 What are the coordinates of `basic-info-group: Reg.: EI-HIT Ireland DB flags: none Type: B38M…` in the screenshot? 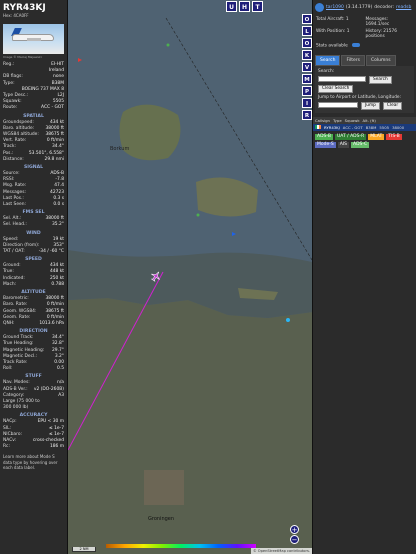 It's located at (33, 87).